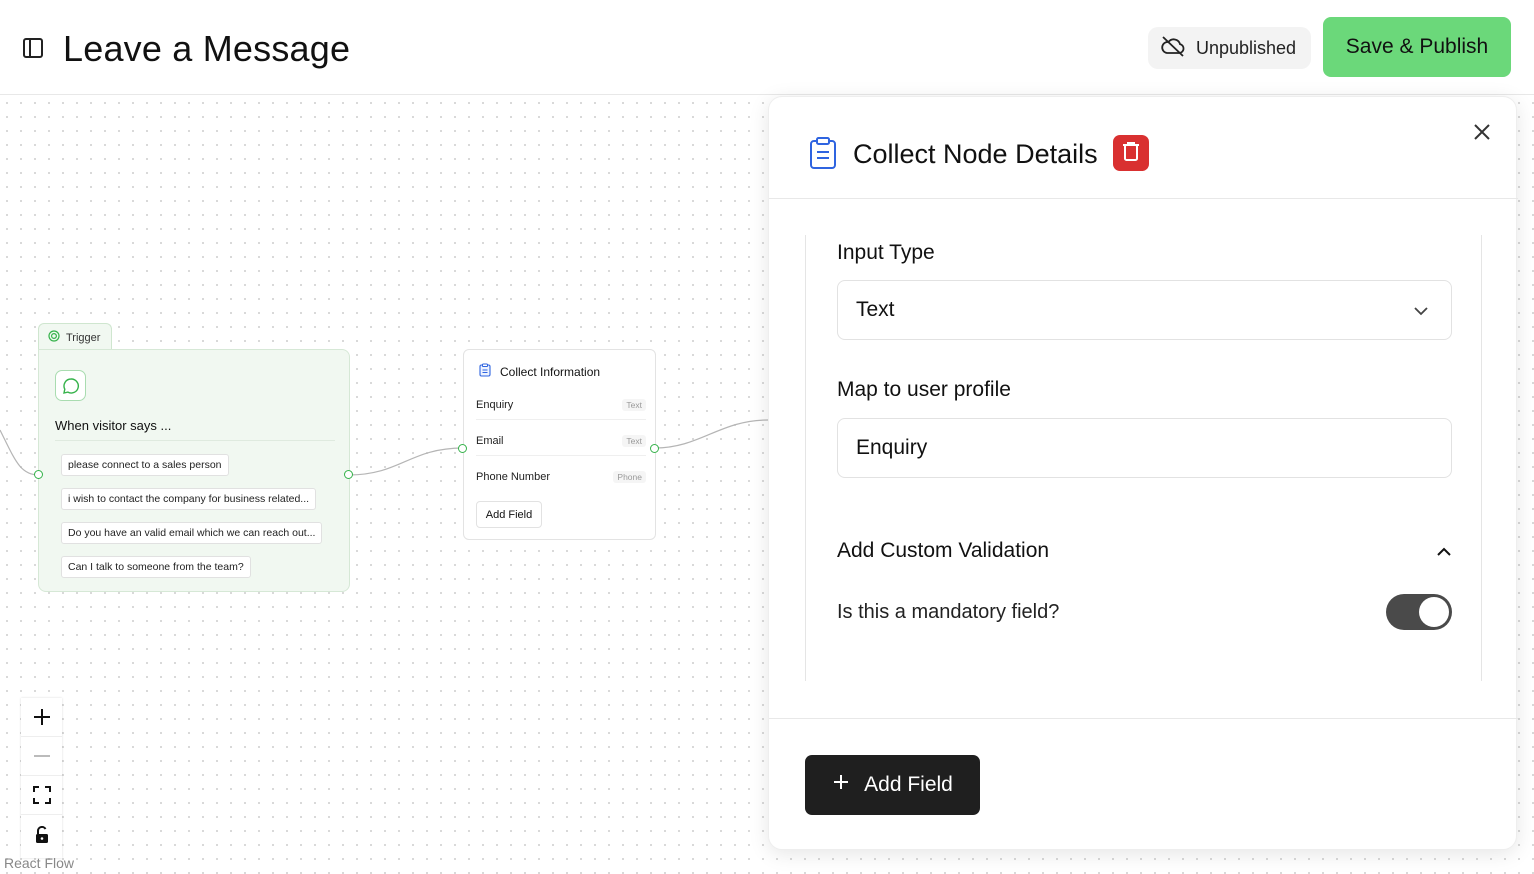 The width and height of the screenshot is (1534, 874). I want to click on trigger-tab: Trigger, so click(75, 337).